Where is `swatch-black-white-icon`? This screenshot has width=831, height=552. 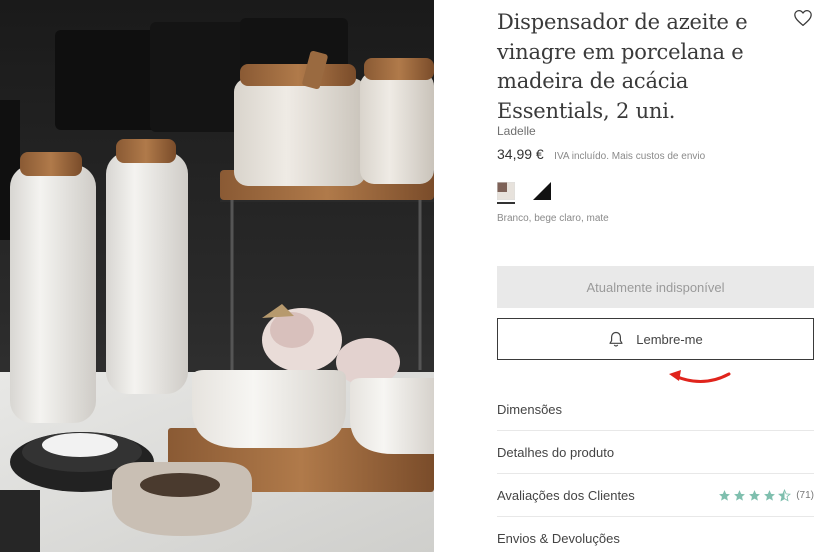
swatch-black-white-icon is located at coordinates (542, 191).